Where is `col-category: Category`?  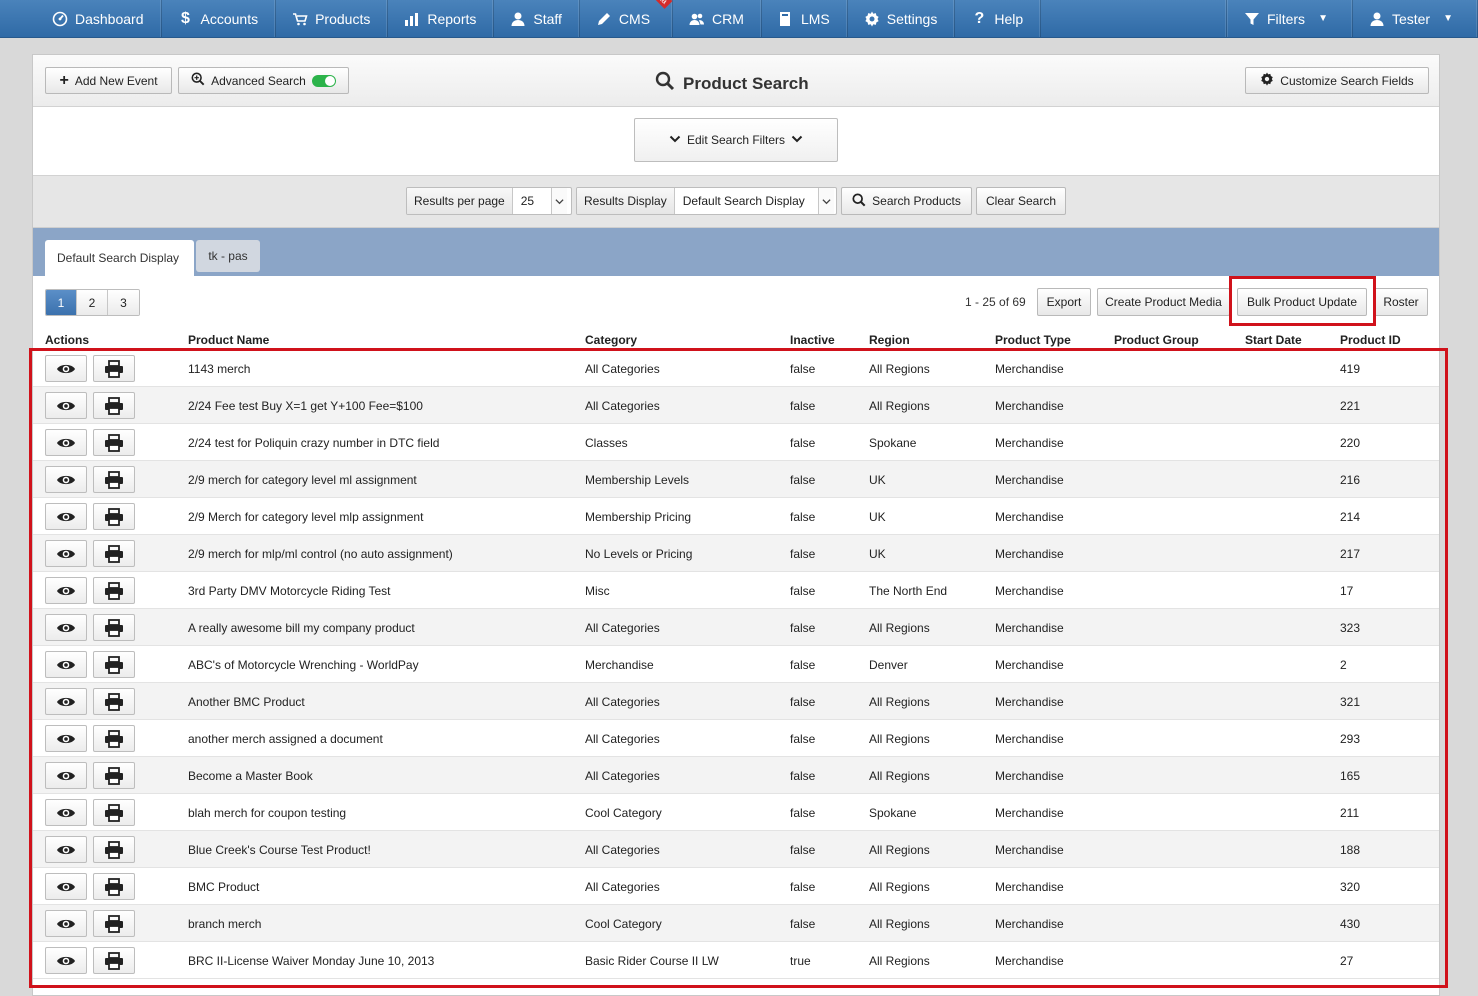
col-category: Category is located at coordinates (611, 340).